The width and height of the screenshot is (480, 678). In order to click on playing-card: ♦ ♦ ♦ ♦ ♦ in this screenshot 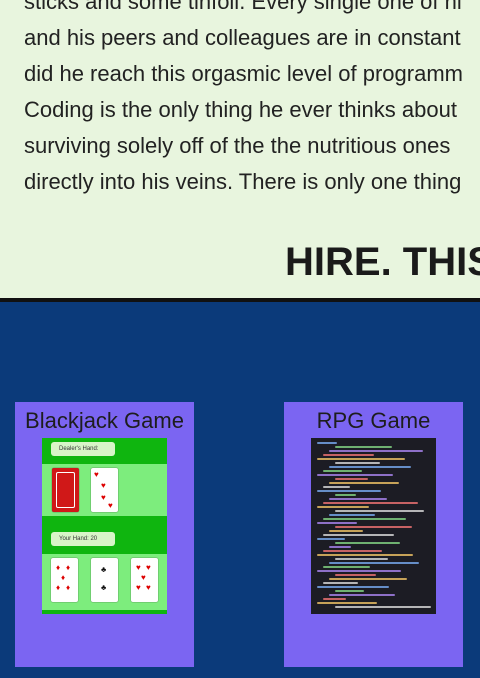, I will do `click(64, 580)`.